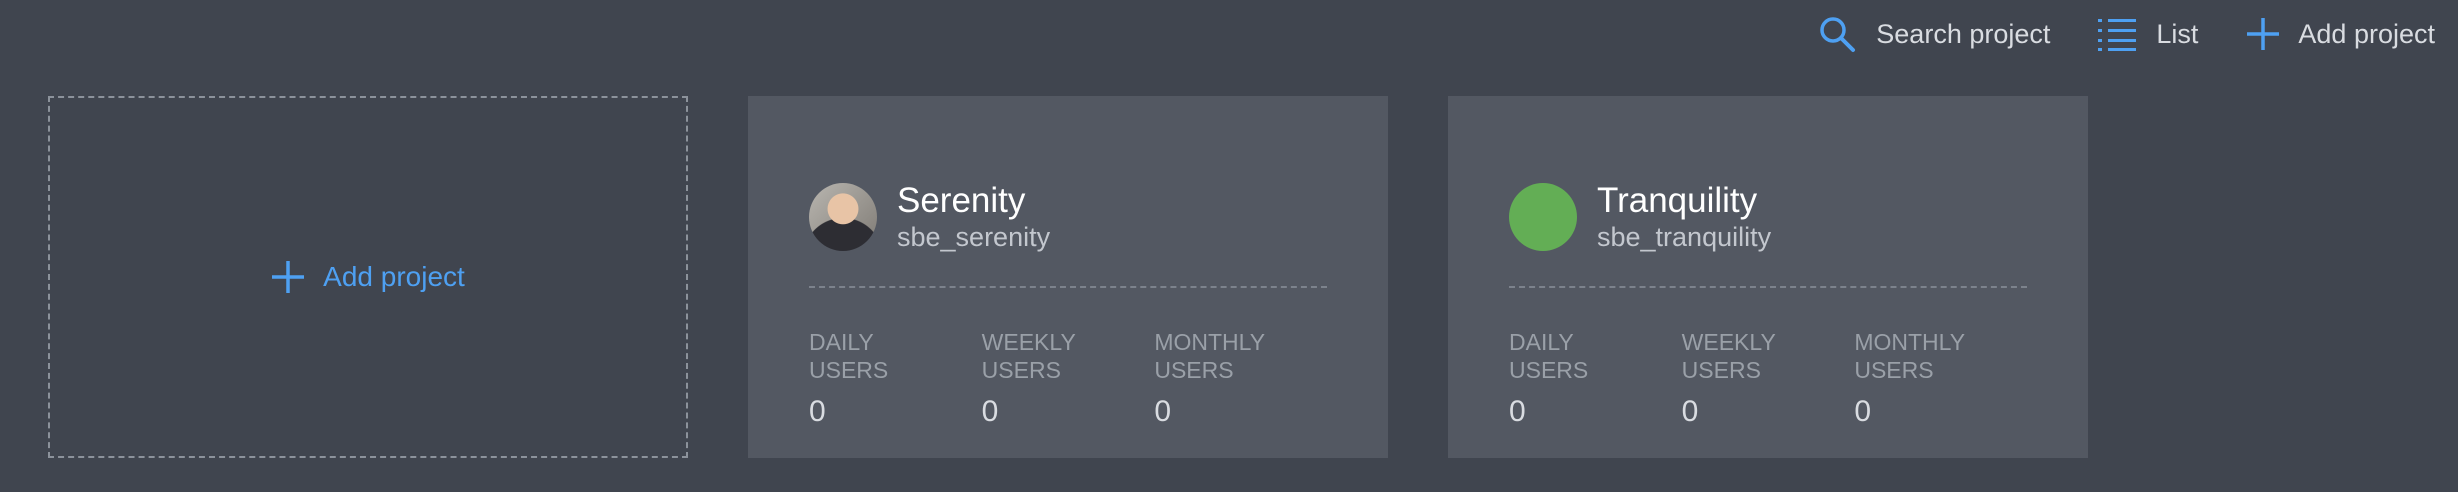 The image size is (2458, 492). I want to click on search-icon, so click(1838, 34).